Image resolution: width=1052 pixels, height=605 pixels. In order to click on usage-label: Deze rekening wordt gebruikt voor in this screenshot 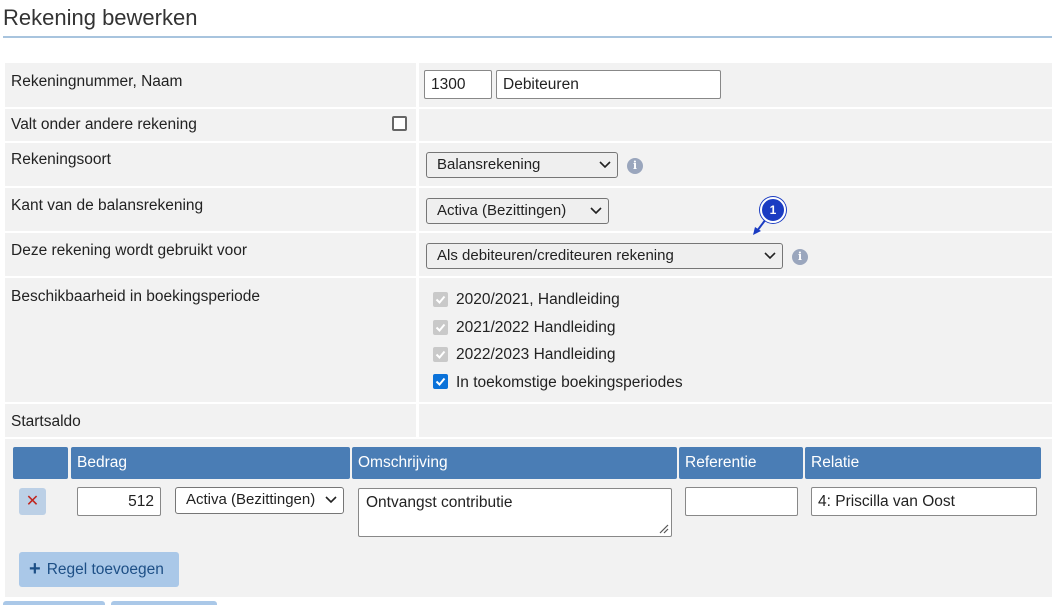, I will do `click(129, 250)`.